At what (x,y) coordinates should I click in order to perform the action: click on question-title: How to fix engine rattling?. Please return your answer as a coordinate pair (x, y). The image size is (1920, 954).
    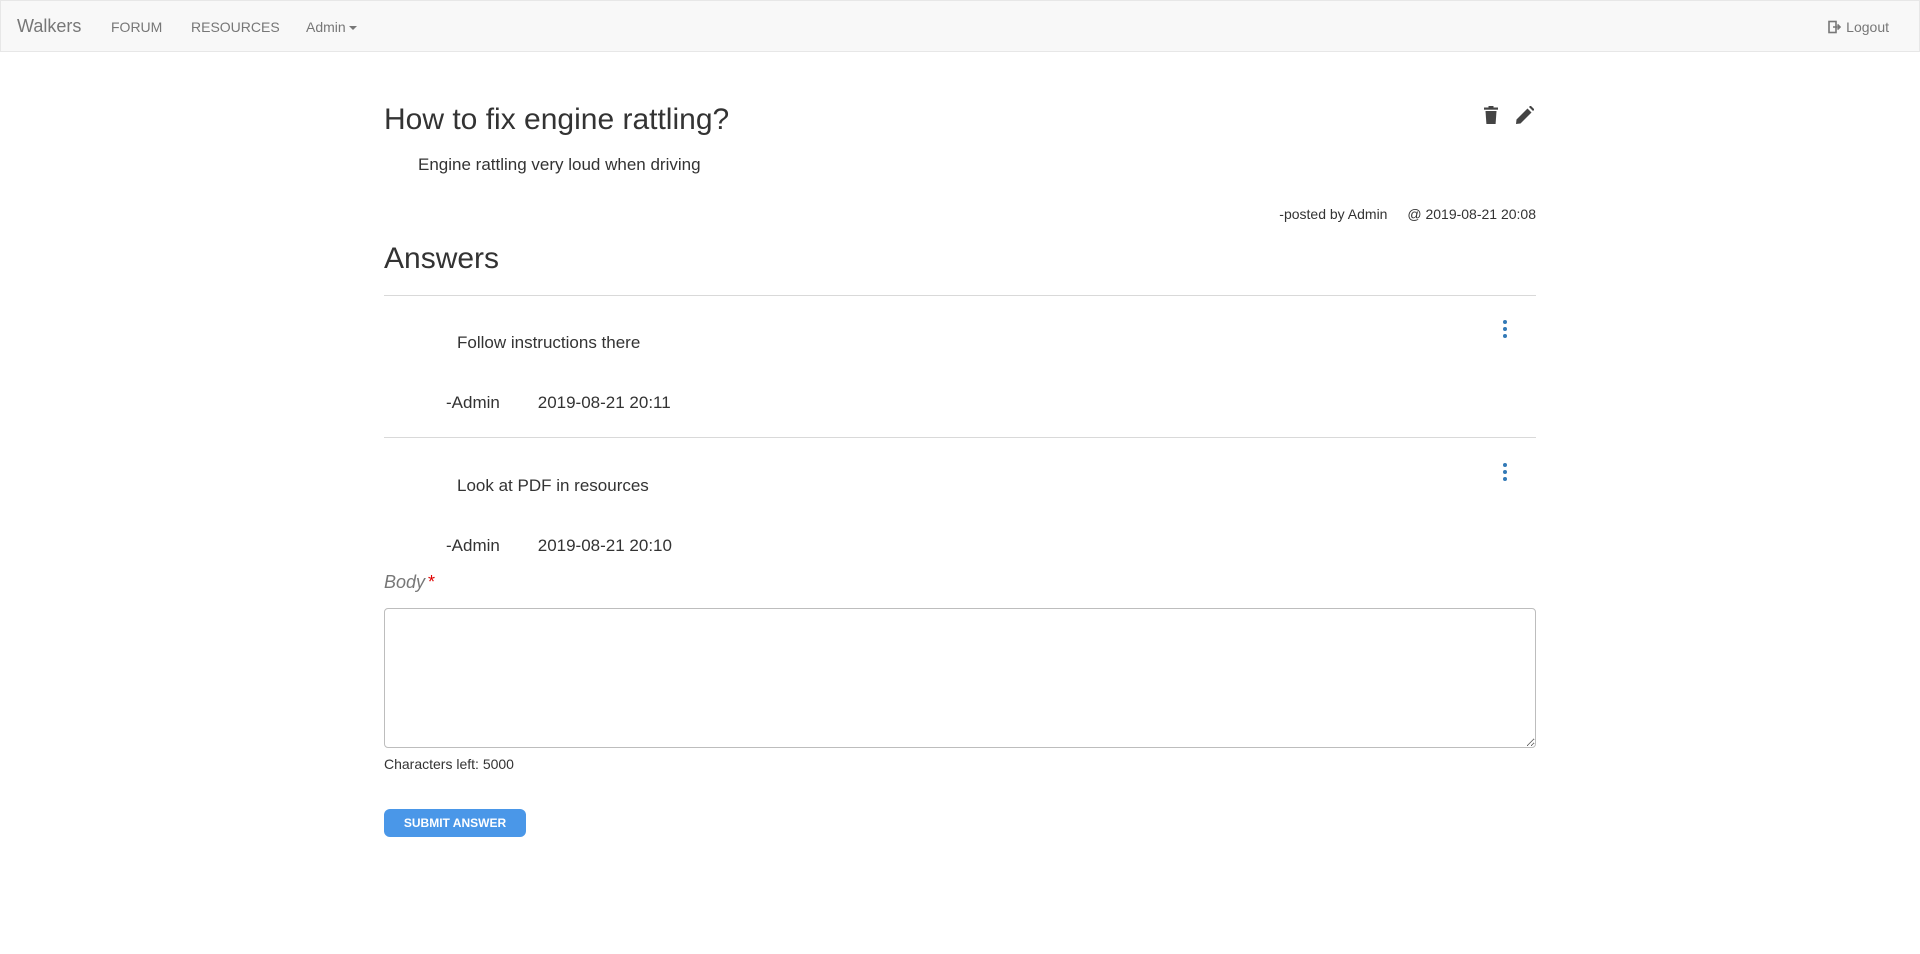
    Looking at the image, I should click on (557, 119).